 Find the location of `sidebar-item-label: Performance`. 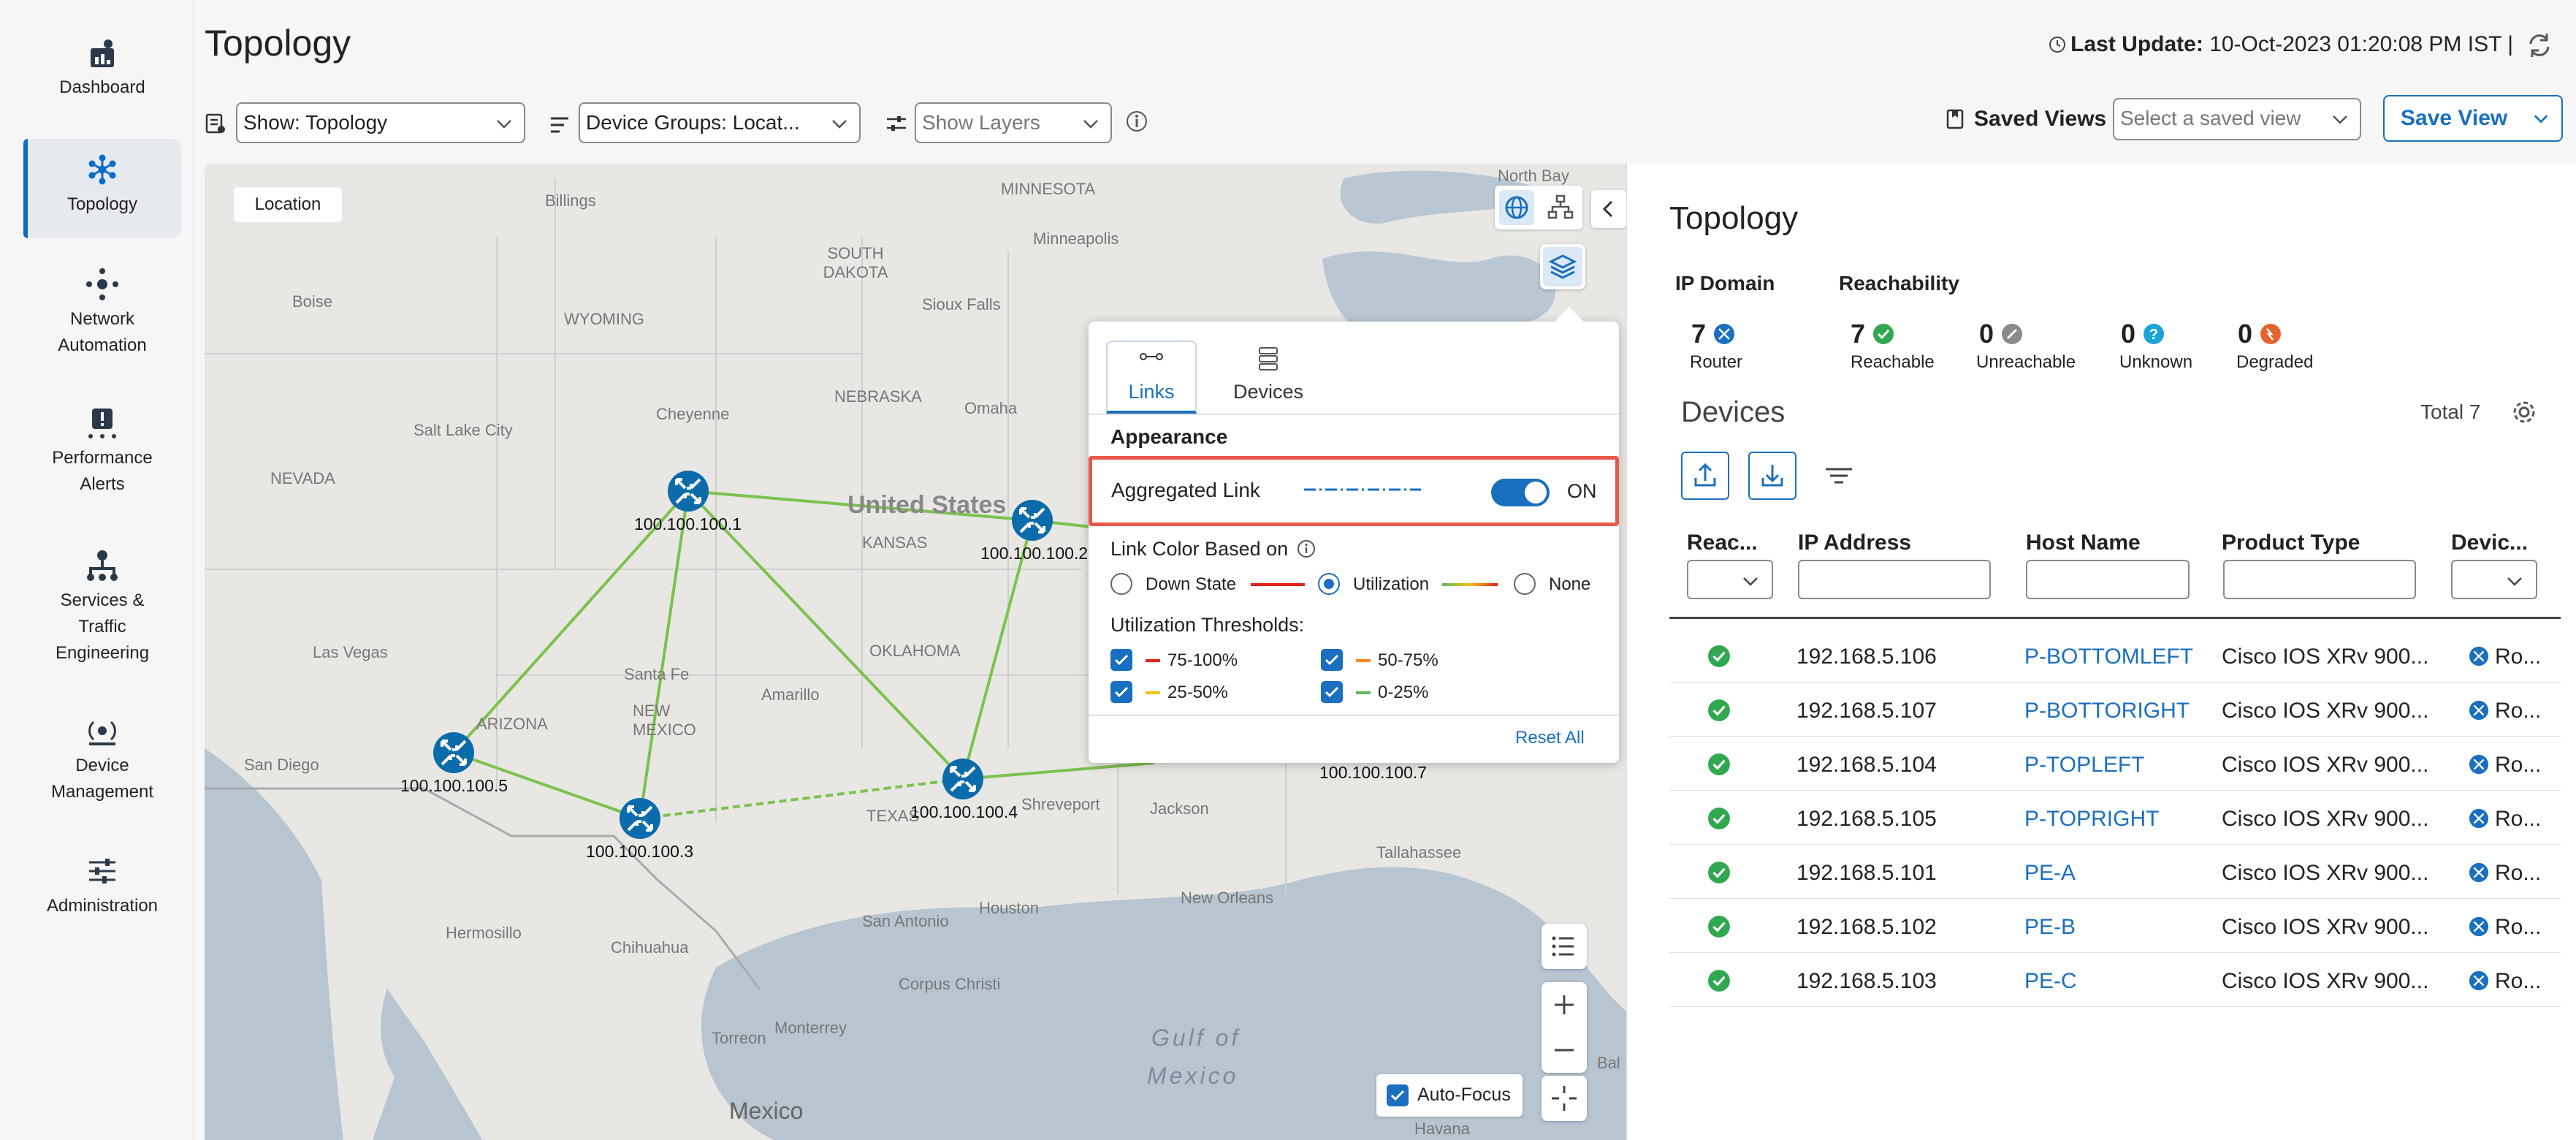

sidebar-item-label: Performance is located at coordinates (103, 458).